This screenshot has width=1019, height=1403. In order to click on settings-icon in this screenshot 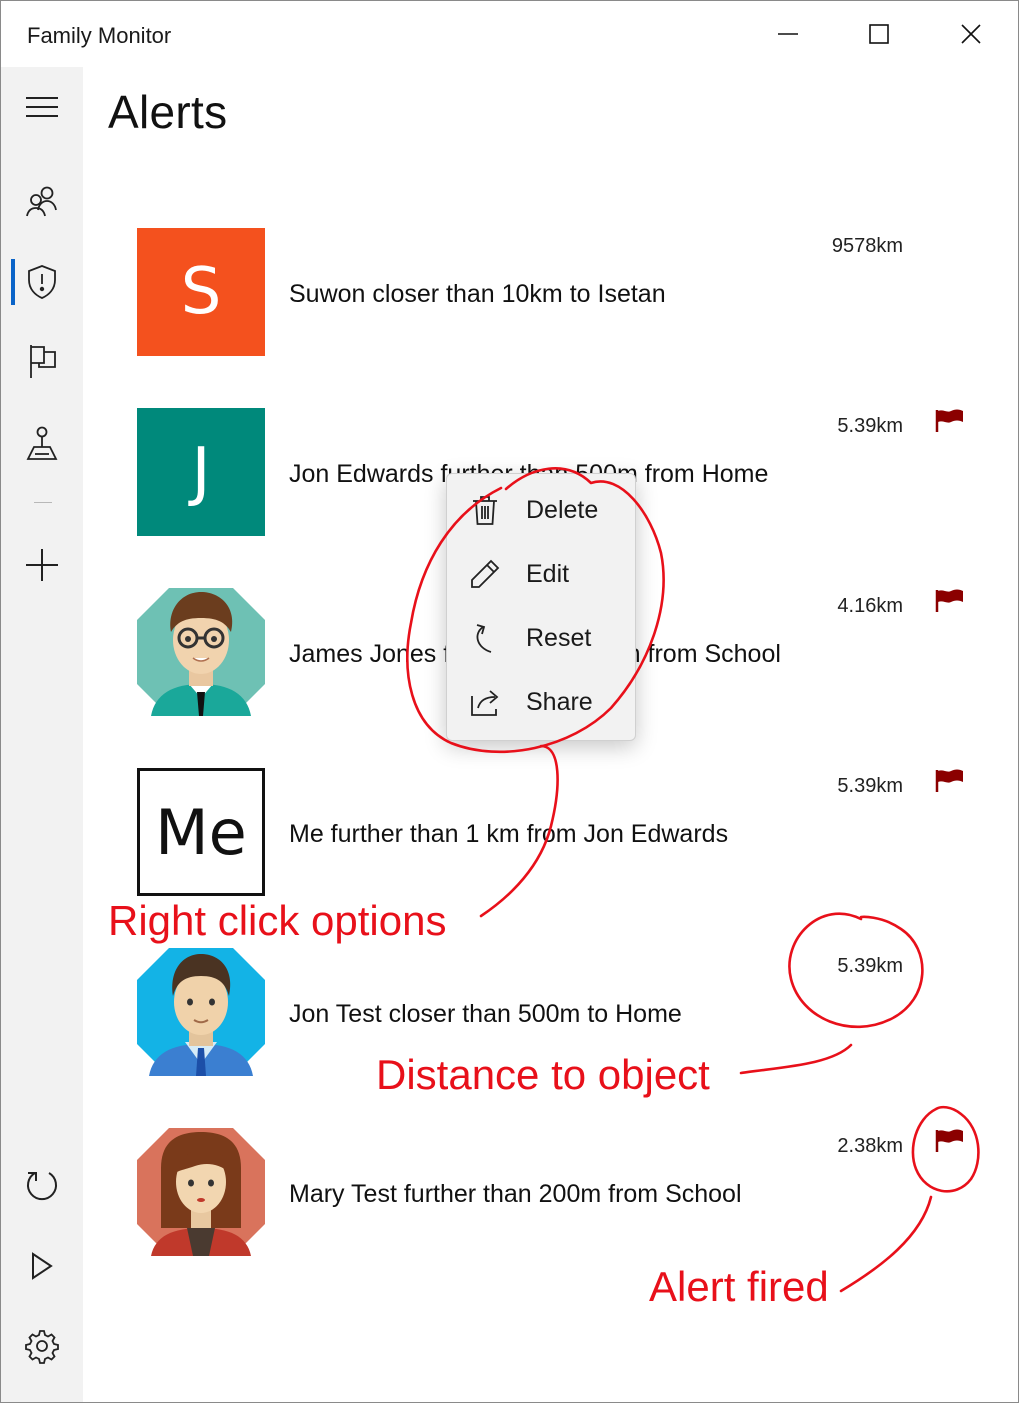, I will do `click(42, 1347)`.